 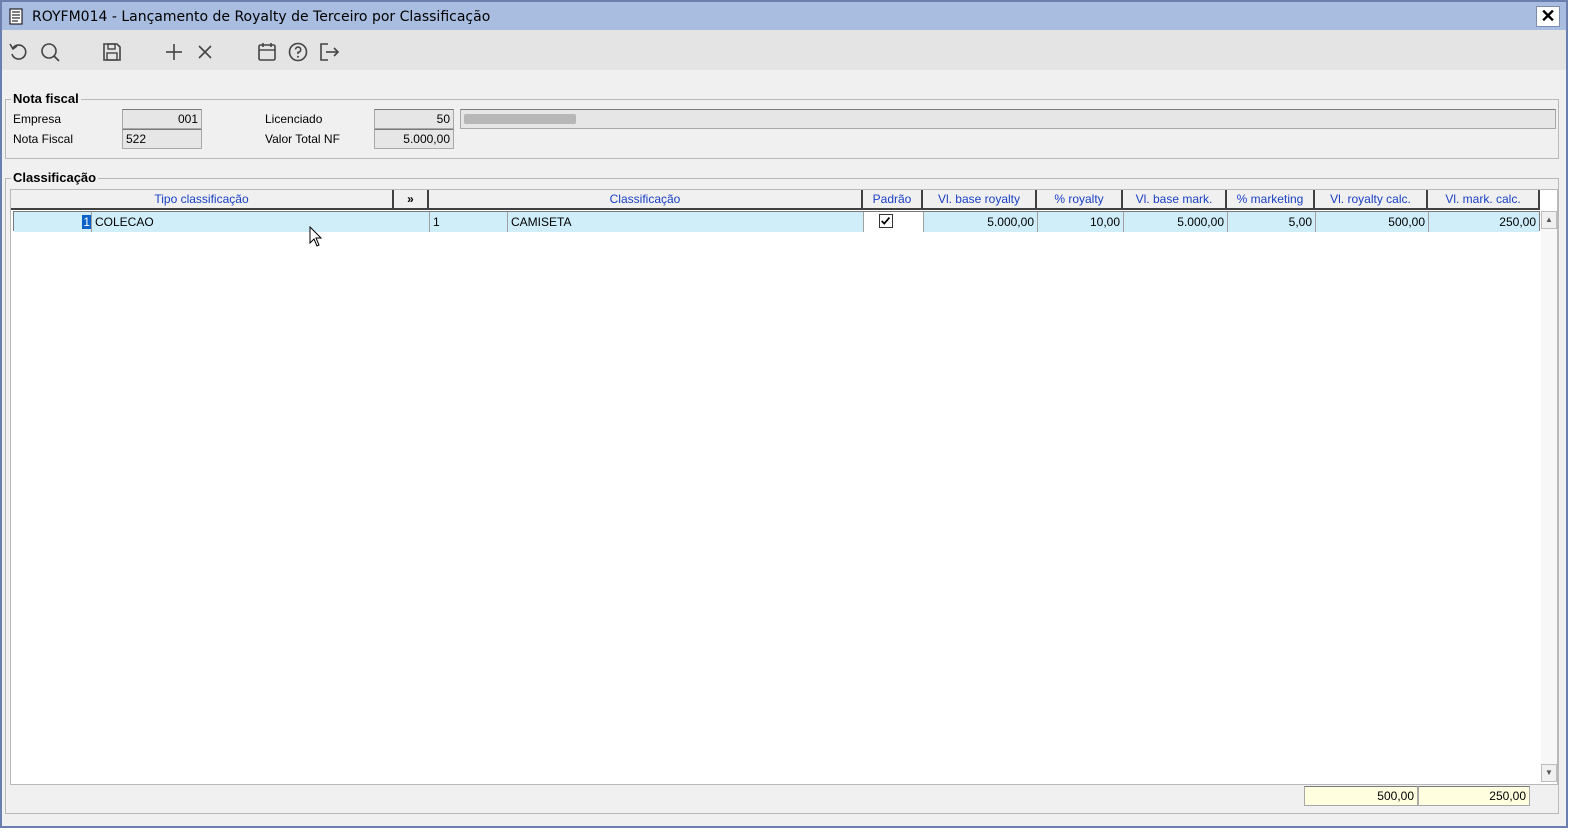 I want to click on licenciado-label: Licenciado, so click(x=294, y=119).